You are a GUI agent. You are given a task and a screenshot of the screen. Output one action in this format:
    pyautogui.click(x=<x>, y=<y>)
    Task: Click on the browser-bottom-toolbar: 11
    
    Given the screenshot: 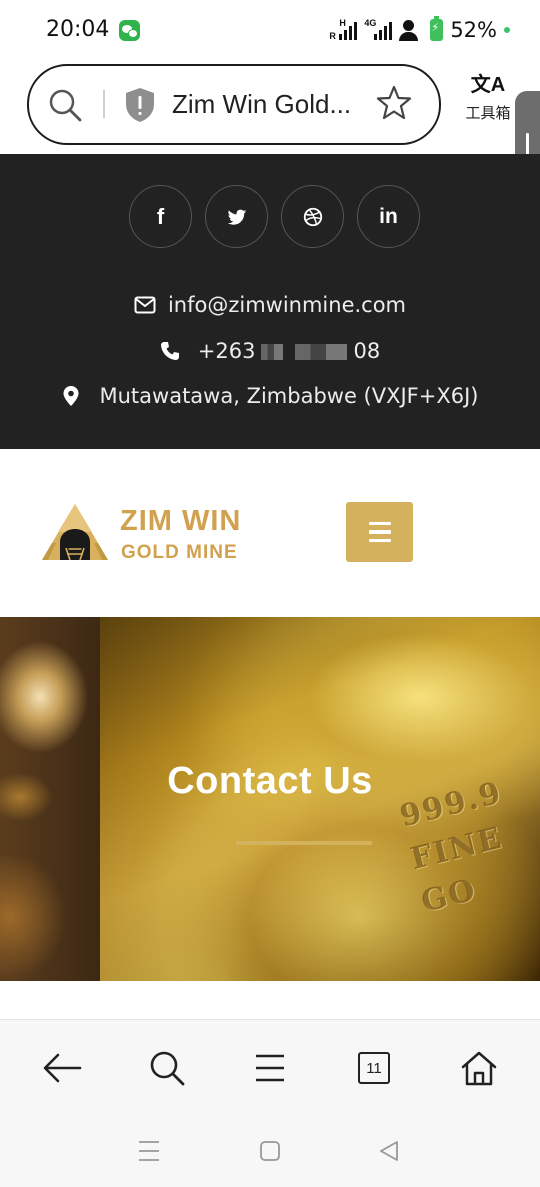 What is the action you would take?
    pyautogui.click(x=270, y=1066)
    